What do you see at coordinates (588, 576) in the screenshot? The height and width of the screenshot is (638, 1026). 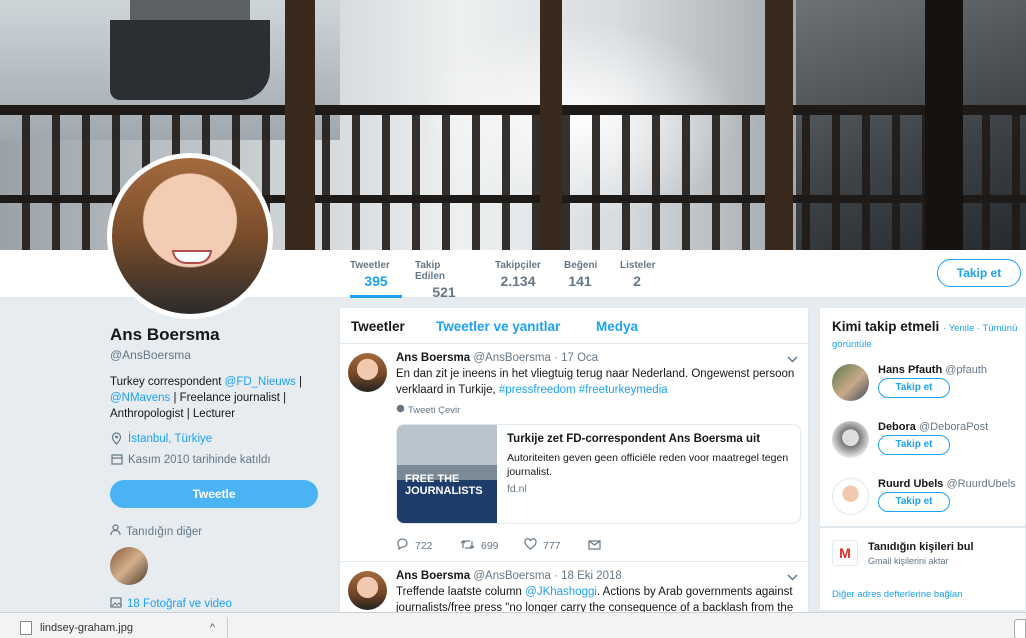 I see `tweet-date: · 18 Eki 2018` at bounding box center [588, 576].